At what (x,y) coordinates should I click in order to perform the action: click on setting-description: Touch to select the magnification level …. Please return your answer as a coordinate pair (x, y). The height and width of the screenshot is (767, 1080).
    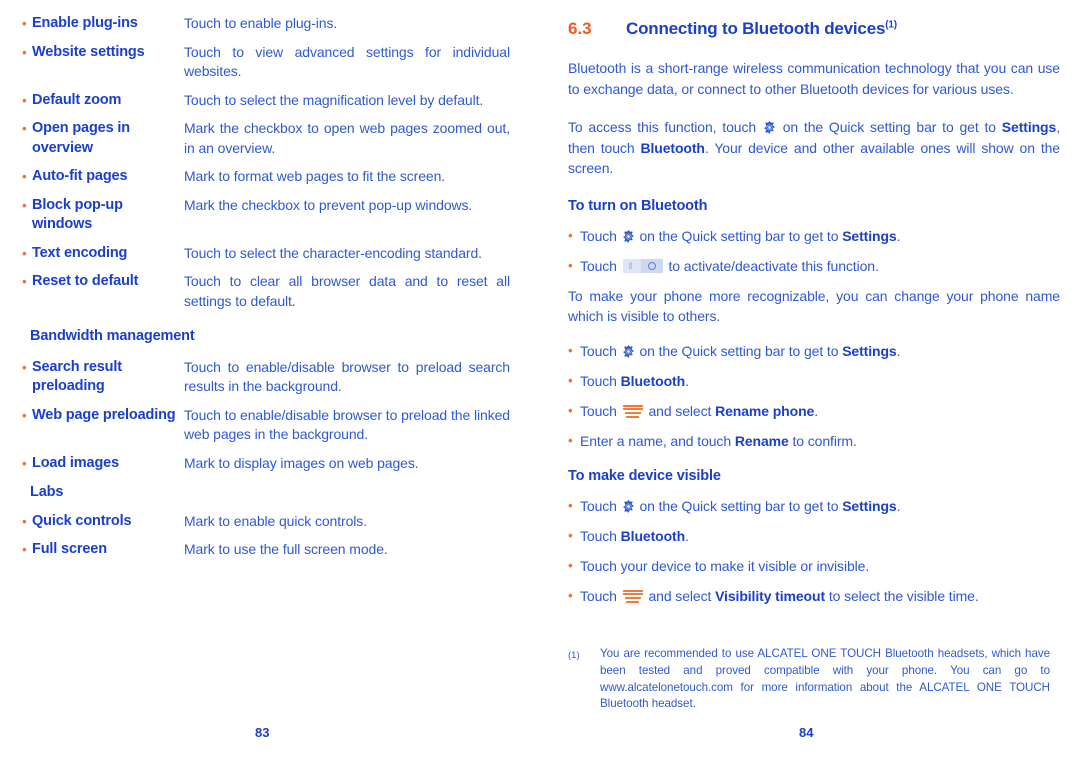
    Looking at the image, I should click on (334, 99).